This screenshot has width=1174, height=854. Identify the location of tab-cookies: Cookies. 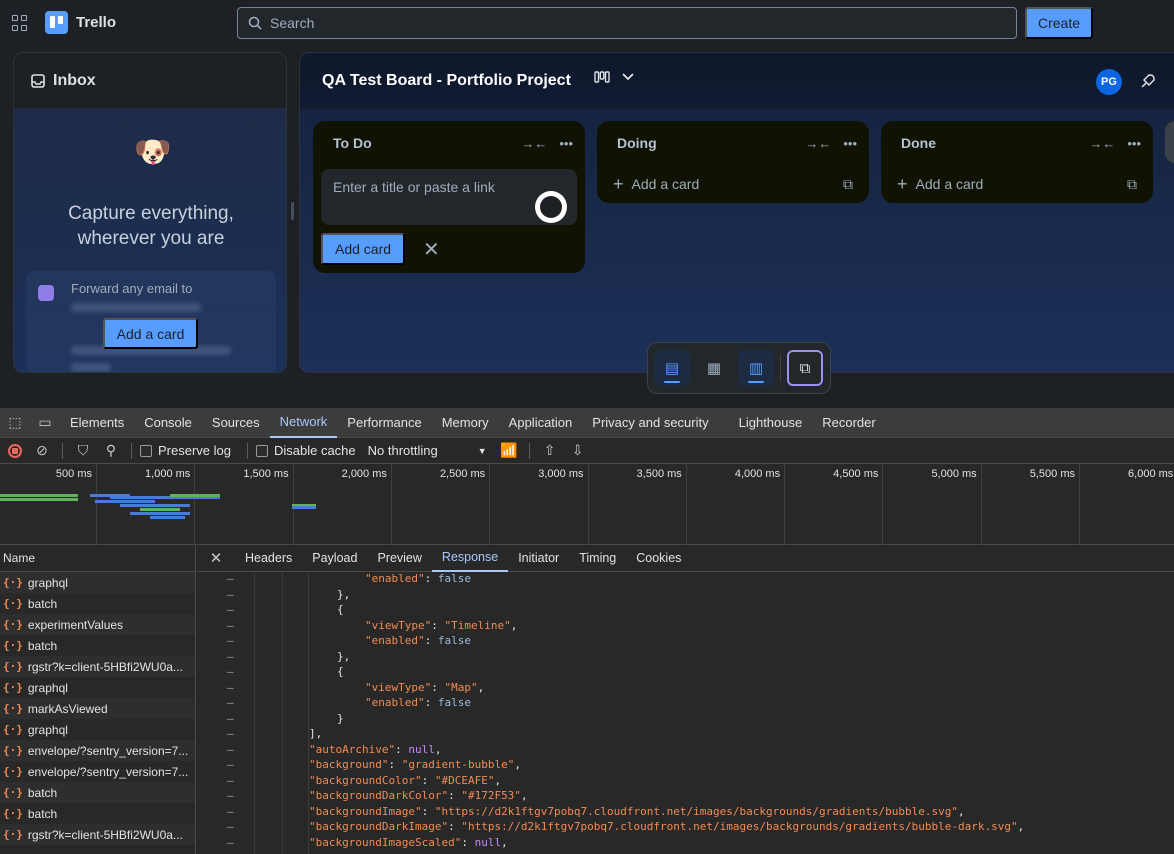
(658, 558).